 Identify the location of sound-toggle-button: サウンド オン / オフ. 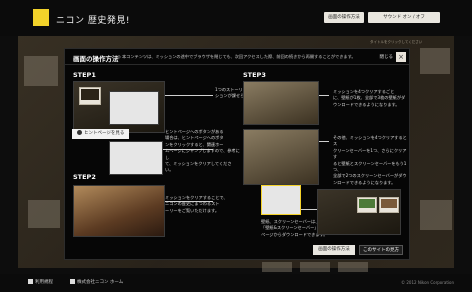
(404, 17).